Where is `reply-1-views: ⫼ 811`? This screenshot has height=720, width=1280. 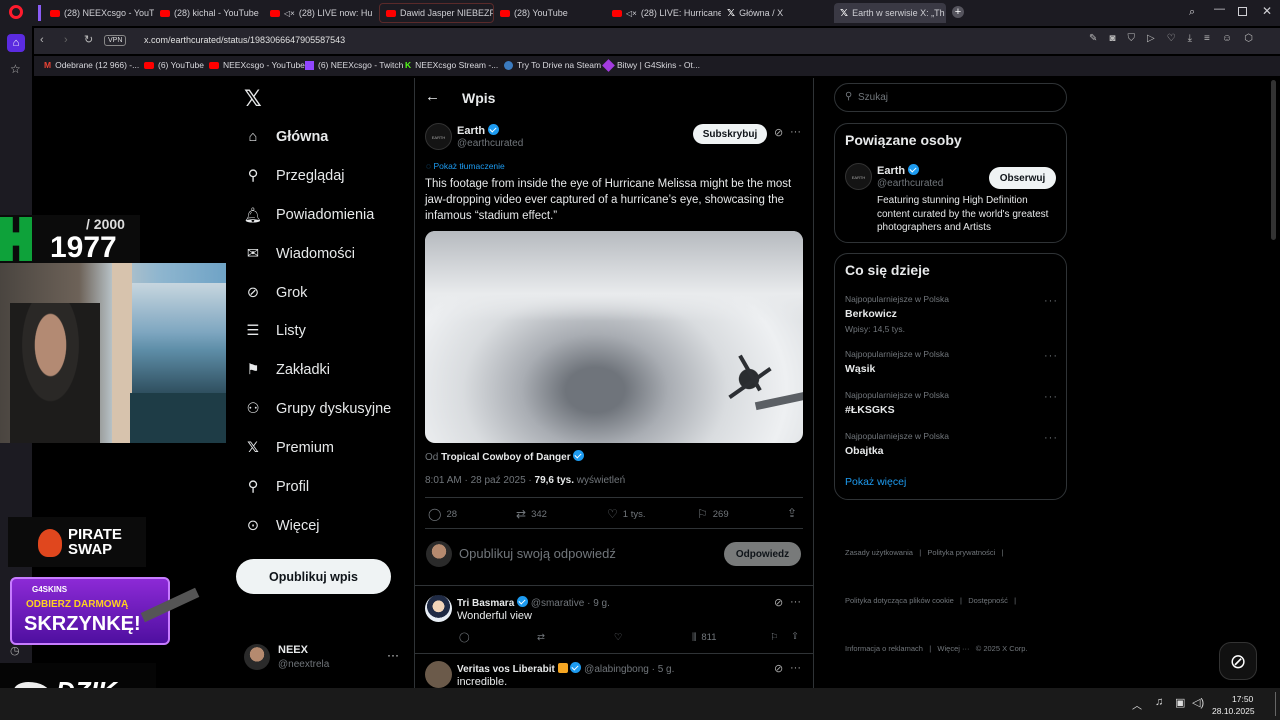
reply-1-views: ⫼ 811 is located at coordinates (704, 637).